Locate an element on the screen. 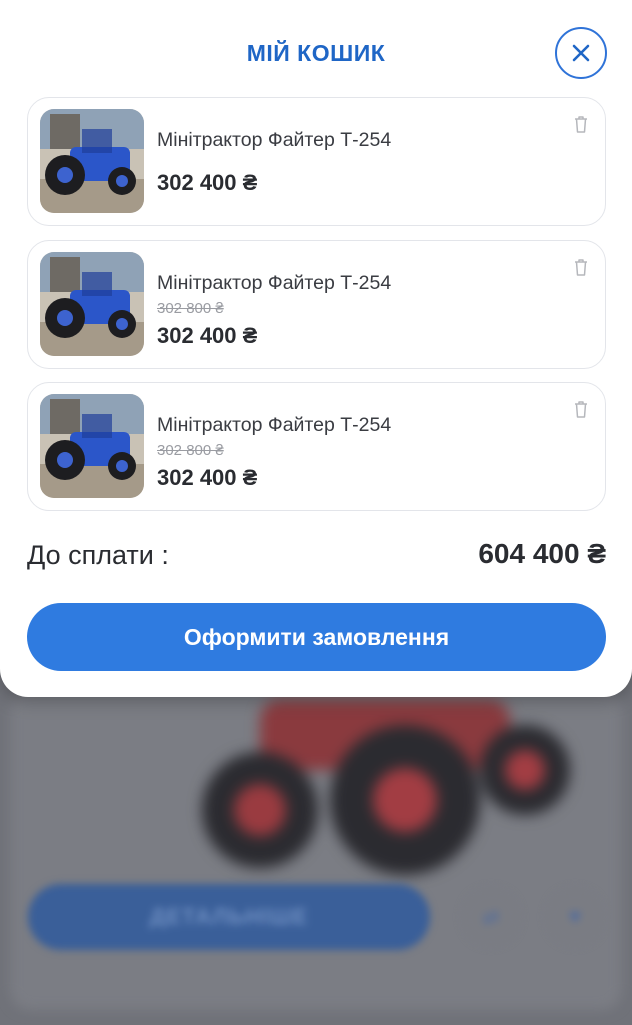  background-favorite-icon: ♥ is located at coordinates (575, 917).